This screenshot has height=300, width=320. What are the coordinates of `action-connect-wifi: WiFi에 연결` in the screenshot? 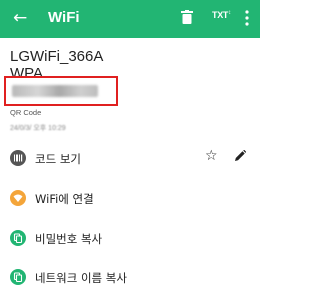 It's located at (130, 199).